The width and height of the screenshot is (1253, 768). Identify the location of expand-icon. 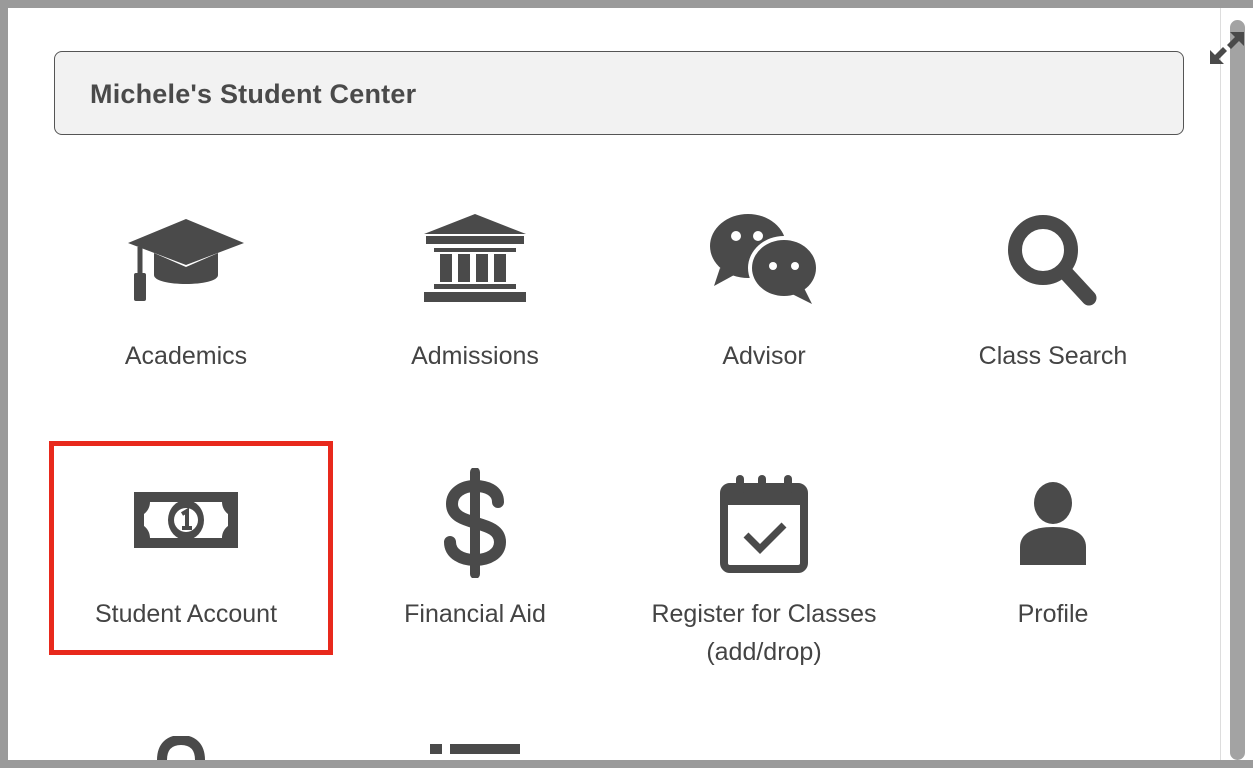
(1227, 48).